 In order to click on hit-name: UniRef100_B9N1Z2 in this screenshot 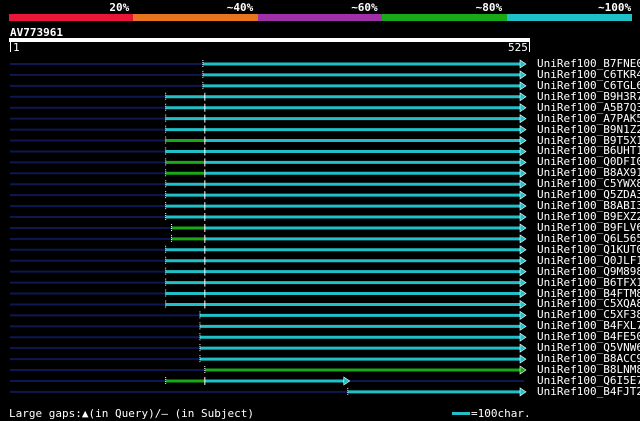, I will do `click(588, 129)`.